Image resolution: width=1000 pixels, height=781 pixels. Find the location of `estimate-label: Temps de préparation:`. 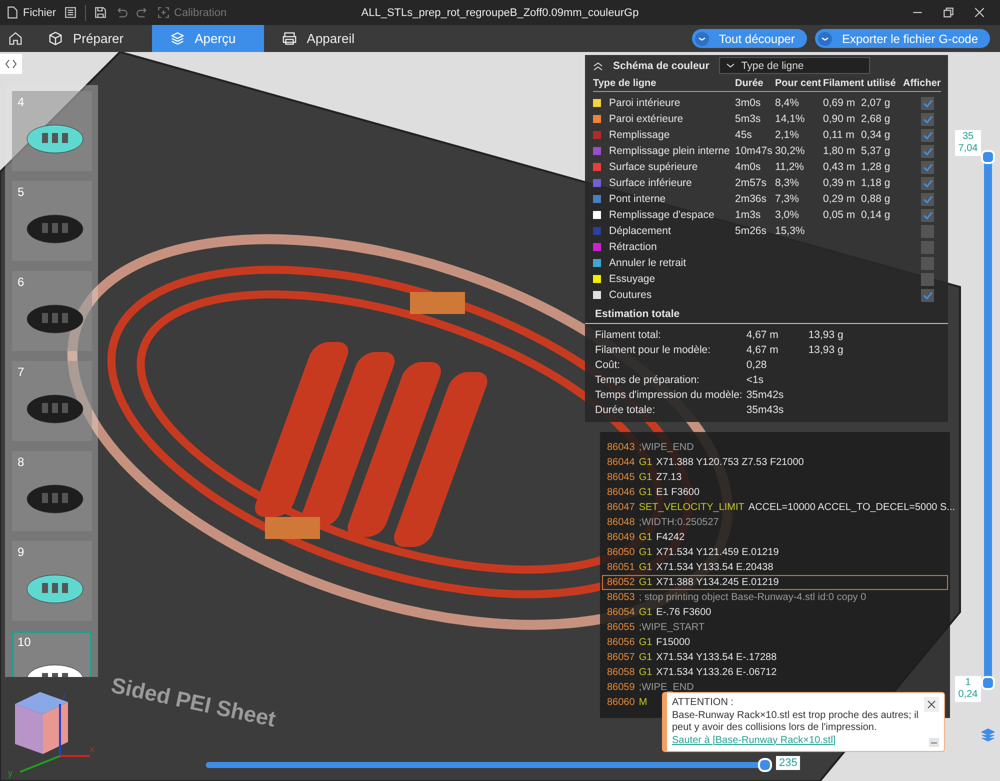

estimate-label: Temps de préparation: is located at coordinates (647, 380).